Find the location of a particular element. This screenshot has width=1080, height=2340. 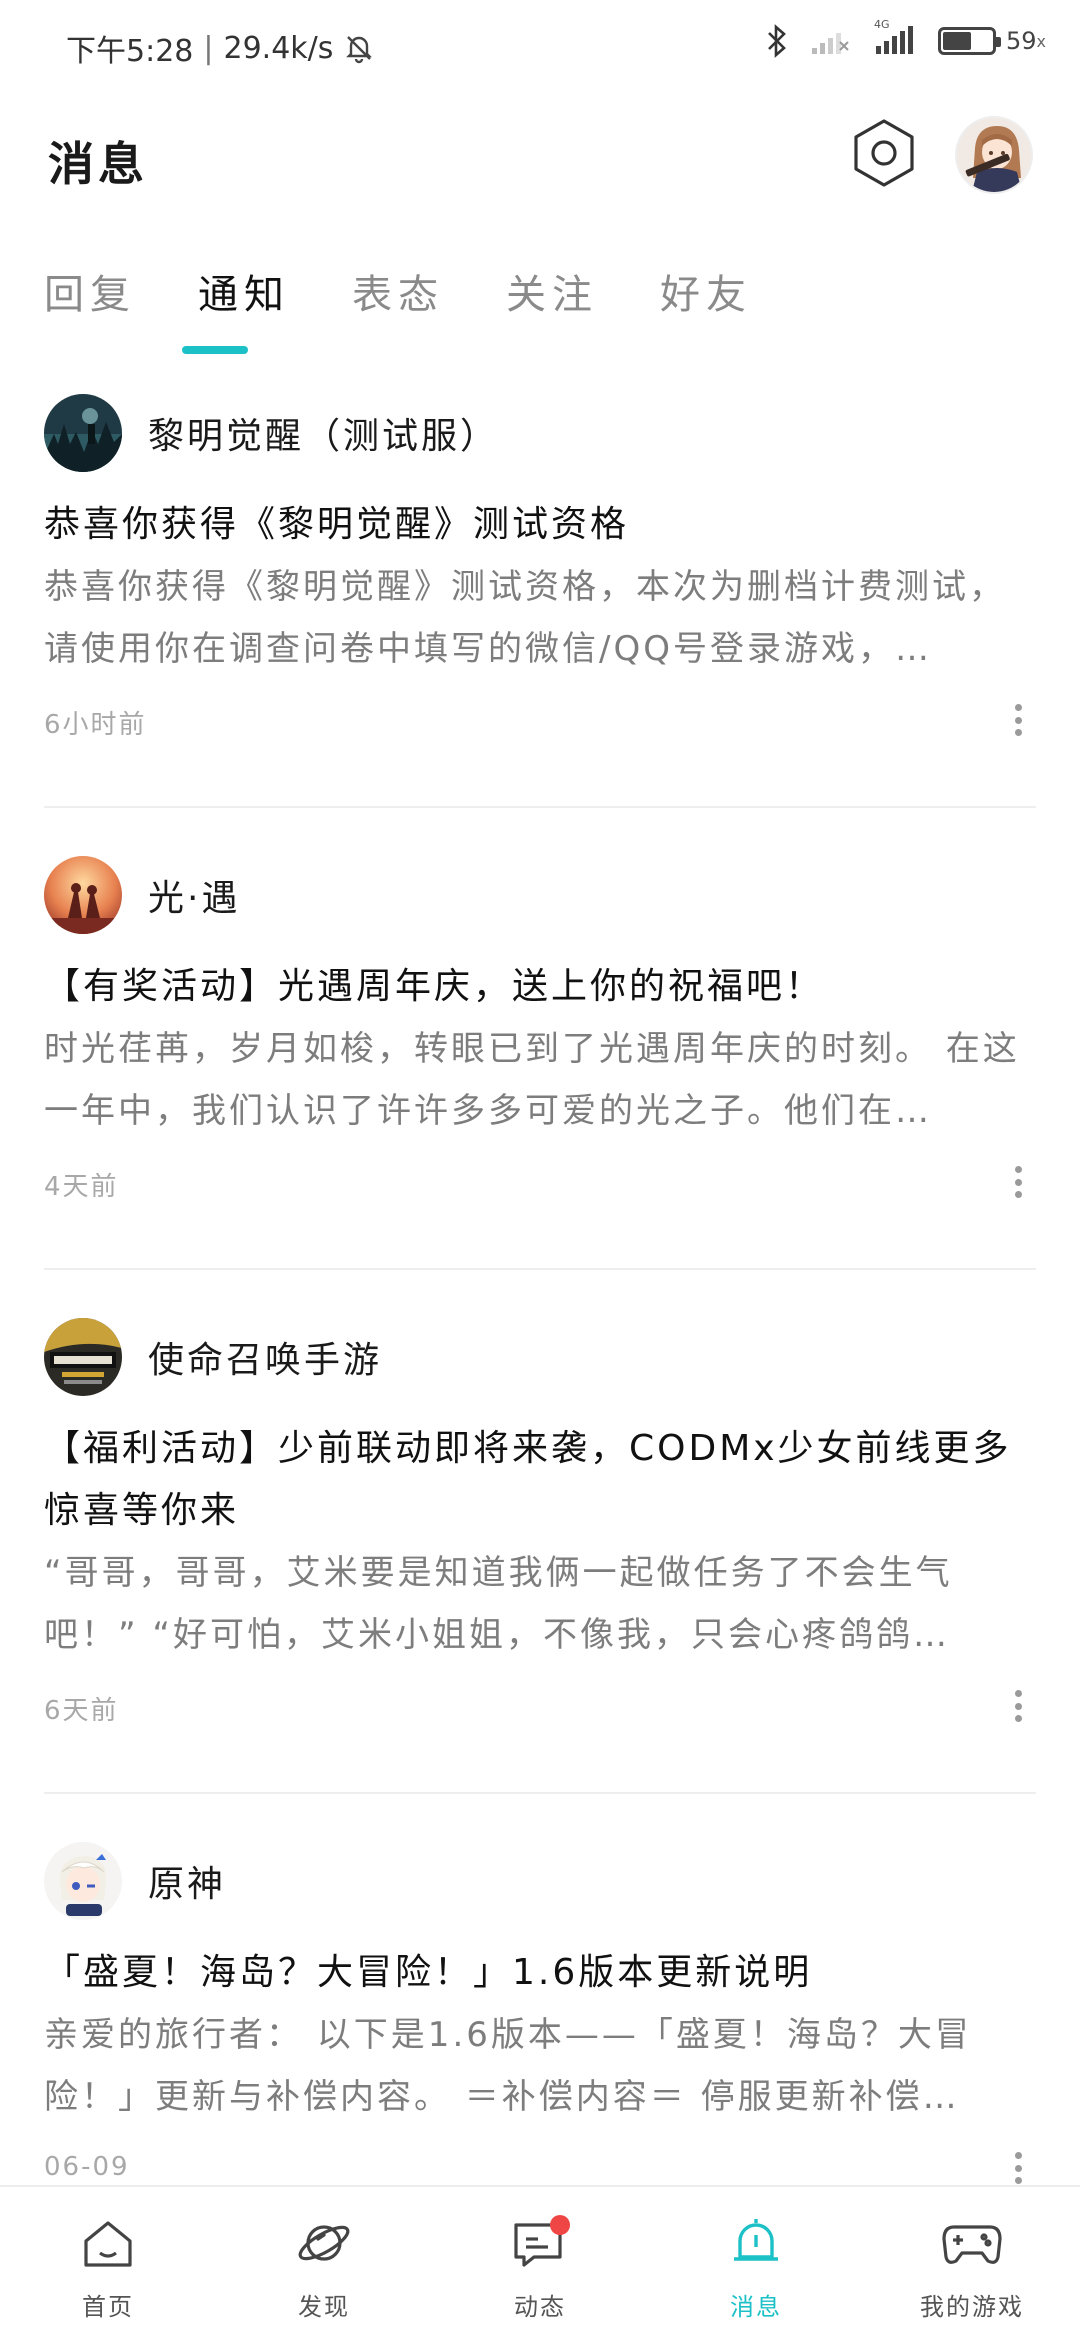

card-header: 原神 is located at coordinates (540, 1881).